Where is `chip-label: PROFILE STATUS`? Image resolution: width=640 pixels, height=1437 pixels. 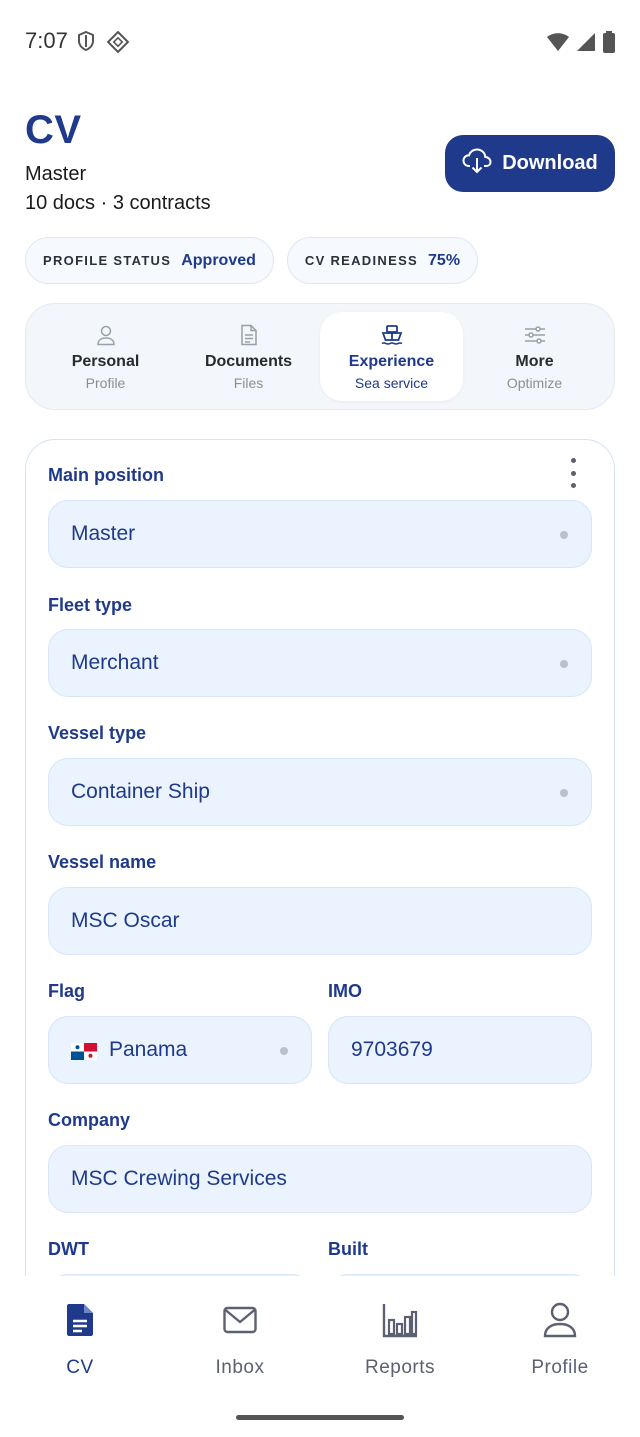 chip-label: PROFILE STATUS is located at coordinates (107, 260).